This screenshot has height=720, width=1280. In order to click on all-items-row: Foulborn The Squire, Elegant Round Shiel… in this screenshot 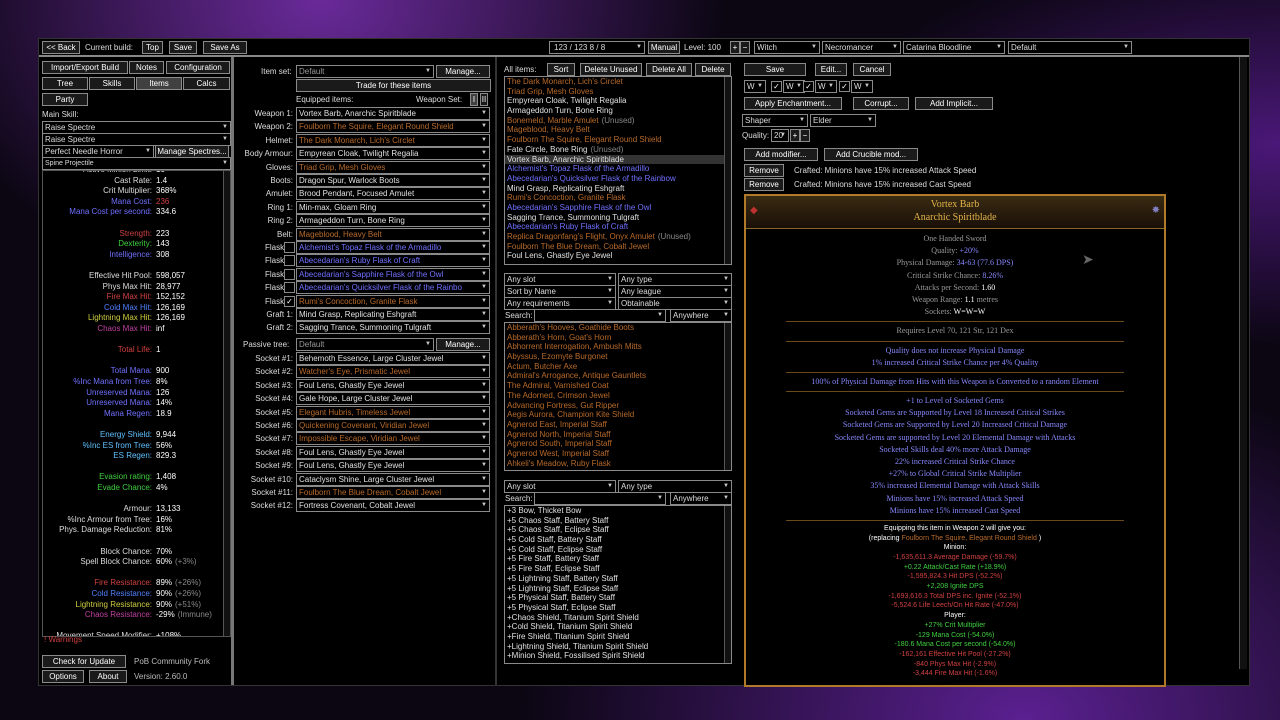, I will do `click(618, 140)`.